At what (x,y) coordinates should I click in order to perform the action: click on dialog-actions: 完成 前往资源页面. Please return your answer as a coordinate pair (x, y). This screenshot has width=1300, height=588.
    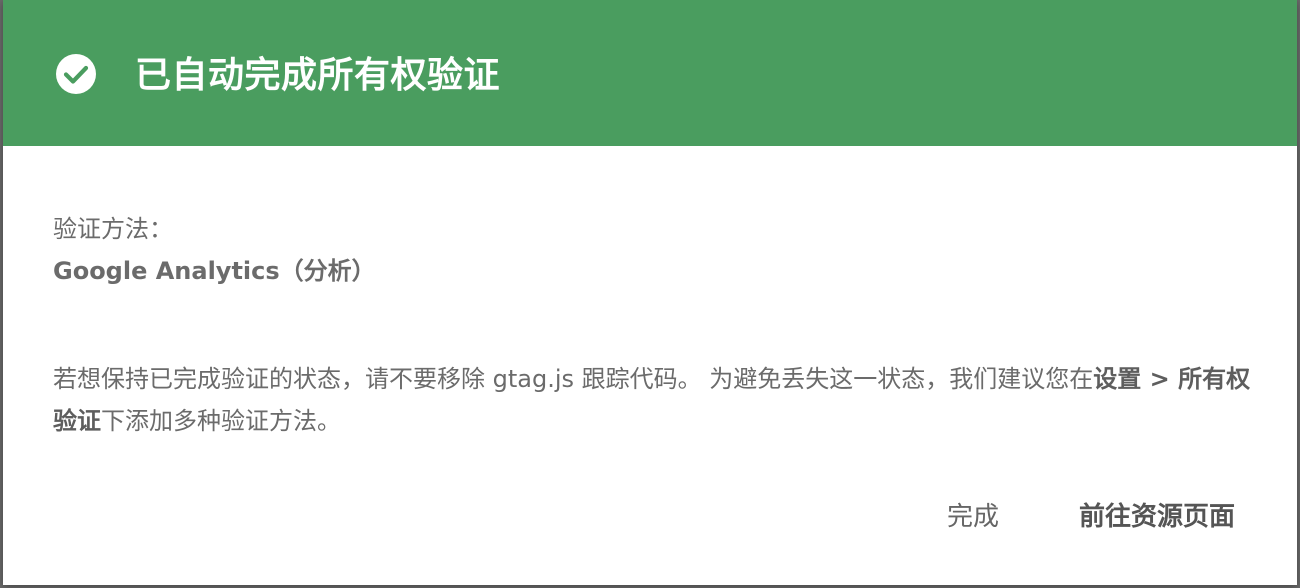
    Looking at the image, I should click on (1091, 517).